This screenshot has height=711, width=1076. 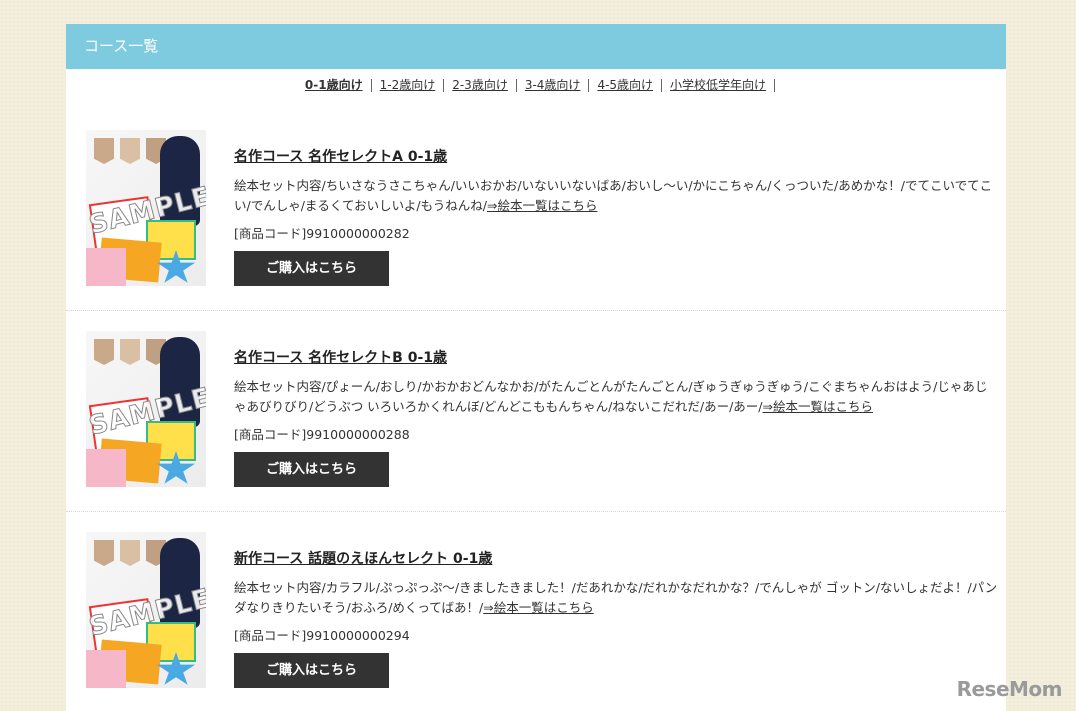 I want to click on tab-age-4-5: 4-5歳向け, so click(x=626, y=85).